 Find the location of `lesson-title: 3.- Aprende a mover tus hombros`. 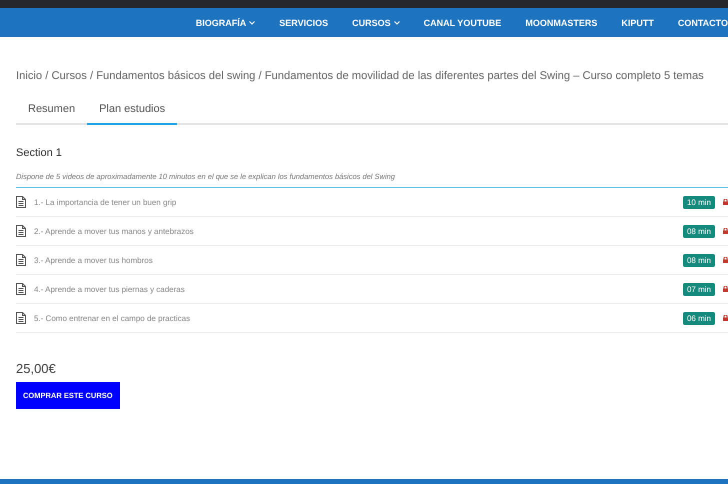

lesson-title: 3.- Aprende a mover tus hombros is located at coordinates (354, 260).